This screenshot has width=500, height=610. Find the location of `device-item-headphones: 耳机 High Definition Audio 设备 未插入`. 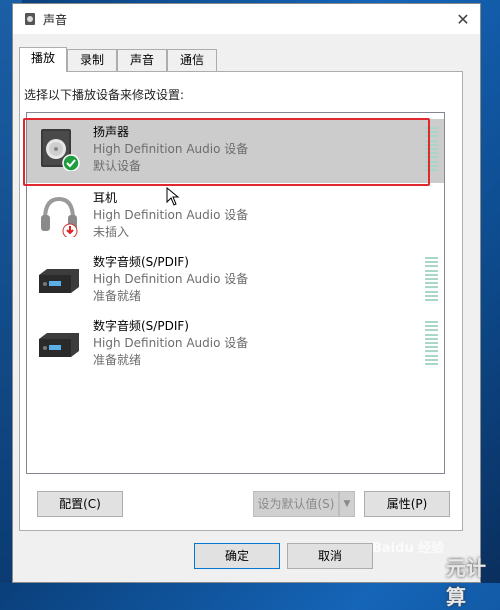

device-item-headphones: 耳机 High Definition Audio 设备 未插入 is located at coordinates (235, 217).